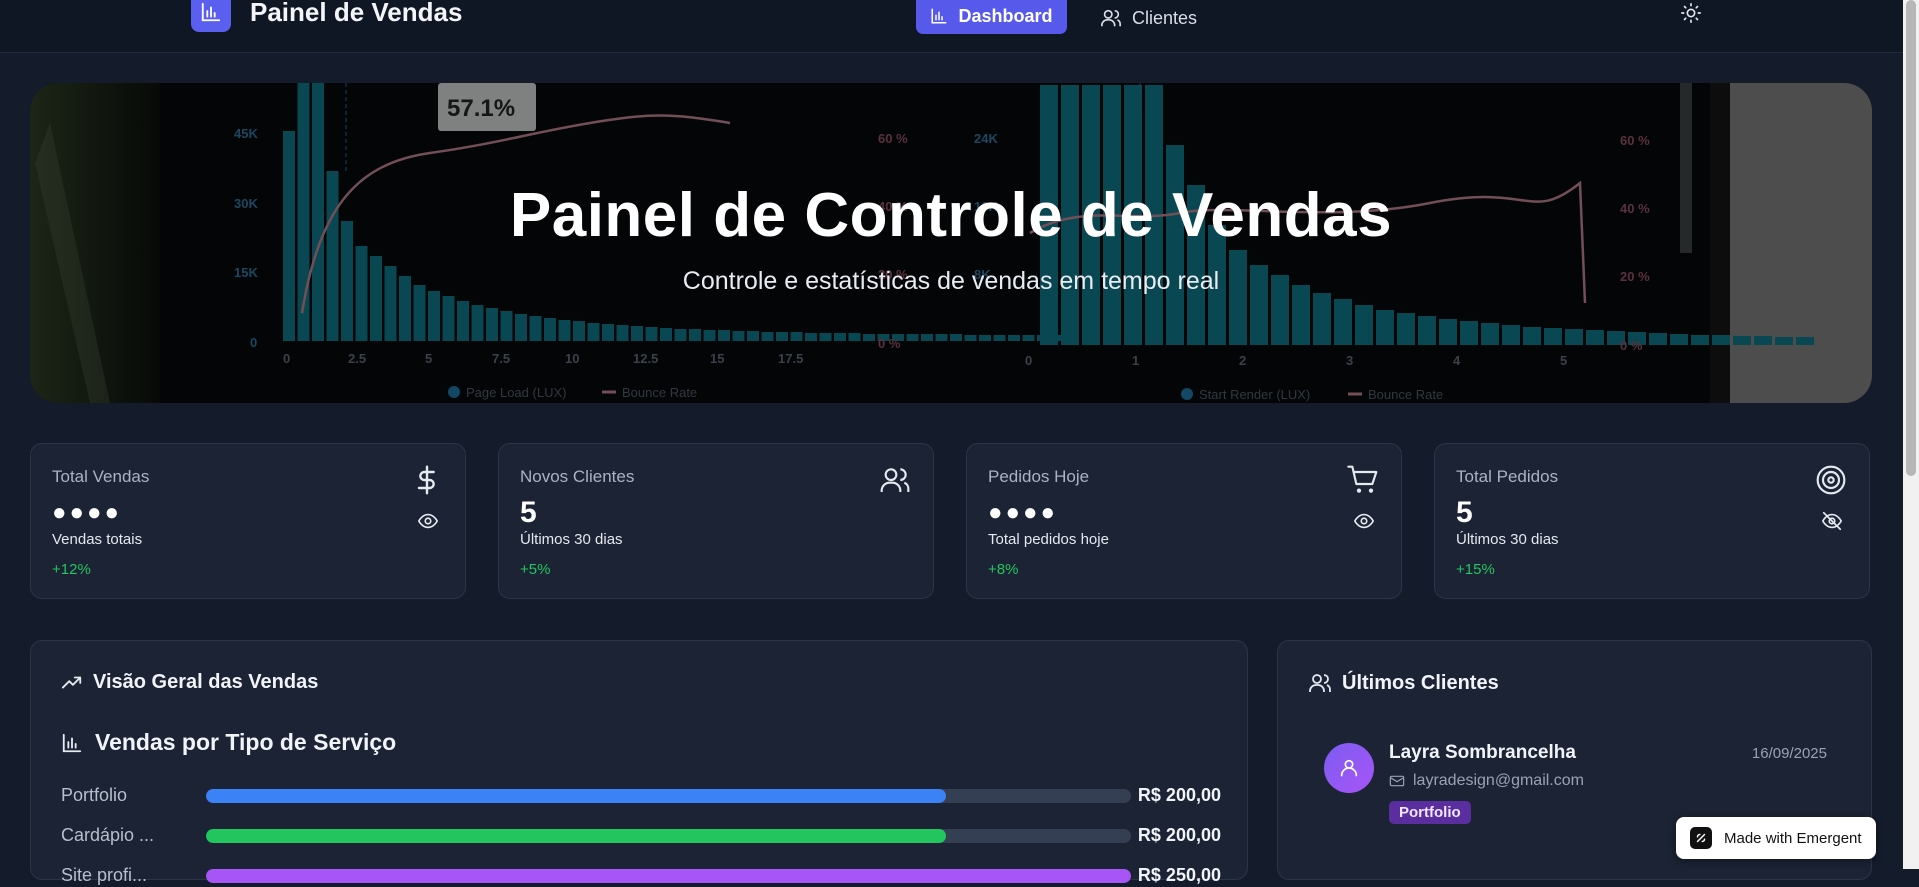 This screenshot has width=1919, height=887. What do you see at coordinates (97, 539) in the screenshot?
I see `stat-description: Vendas totais` at bounding box center [97, 539].